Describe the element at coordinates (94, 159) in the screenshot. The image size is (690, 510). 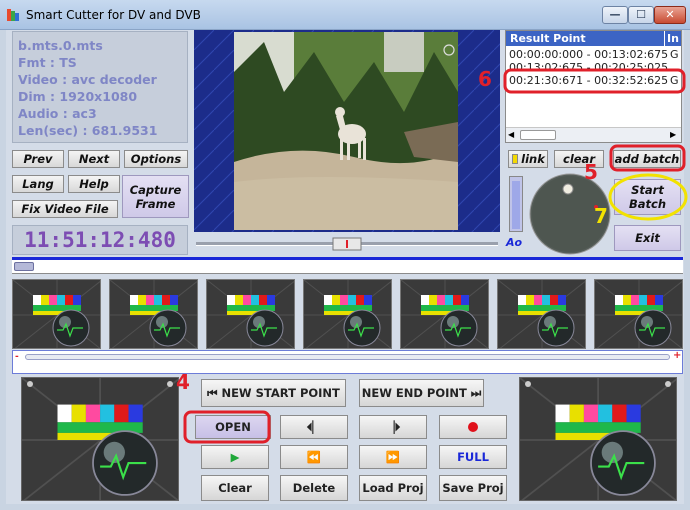
I see `next-button: Next` at that location.